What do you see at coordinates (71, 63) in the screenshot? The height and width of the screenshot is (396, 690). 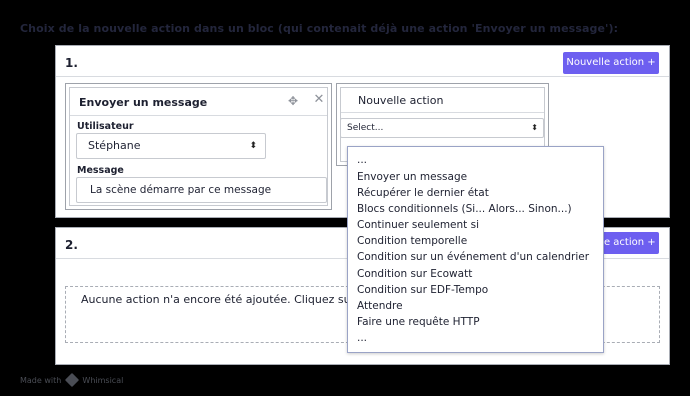 I see `block-number: 1.` at bounding box center [71, 63].